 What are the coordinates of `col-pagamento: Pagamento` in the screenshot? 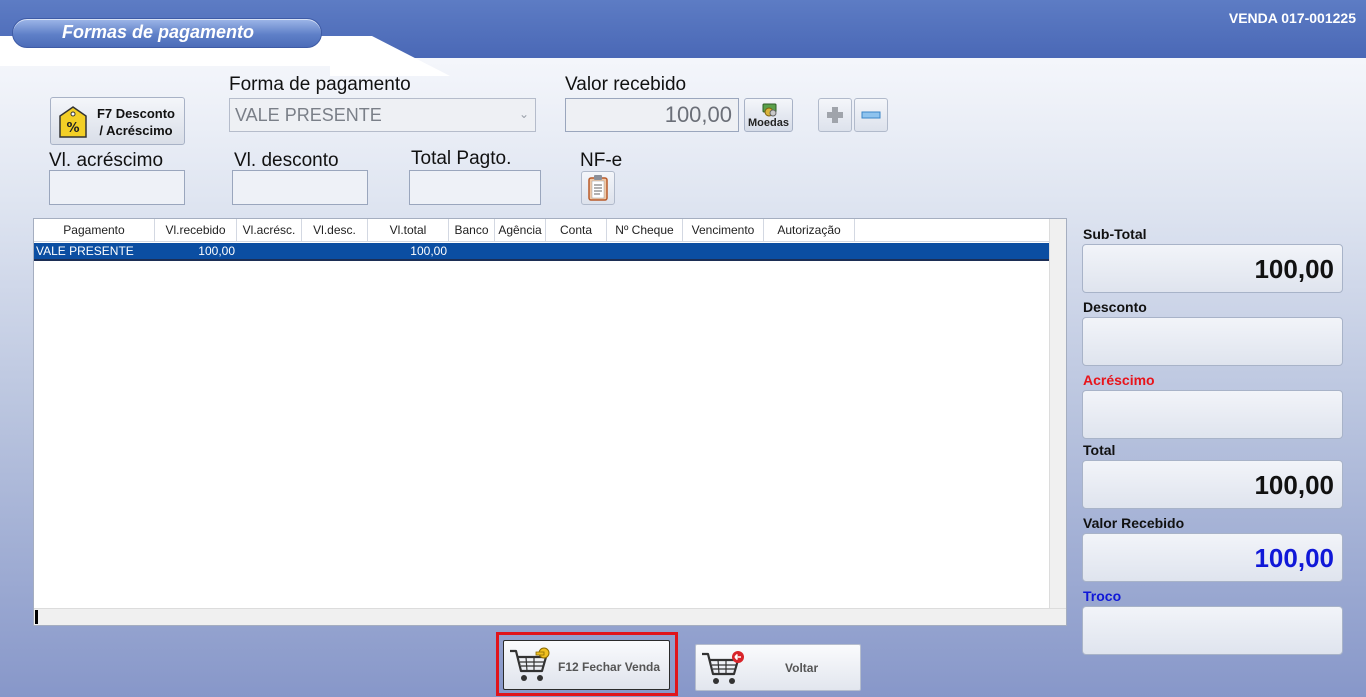 It's located at (94, 230).